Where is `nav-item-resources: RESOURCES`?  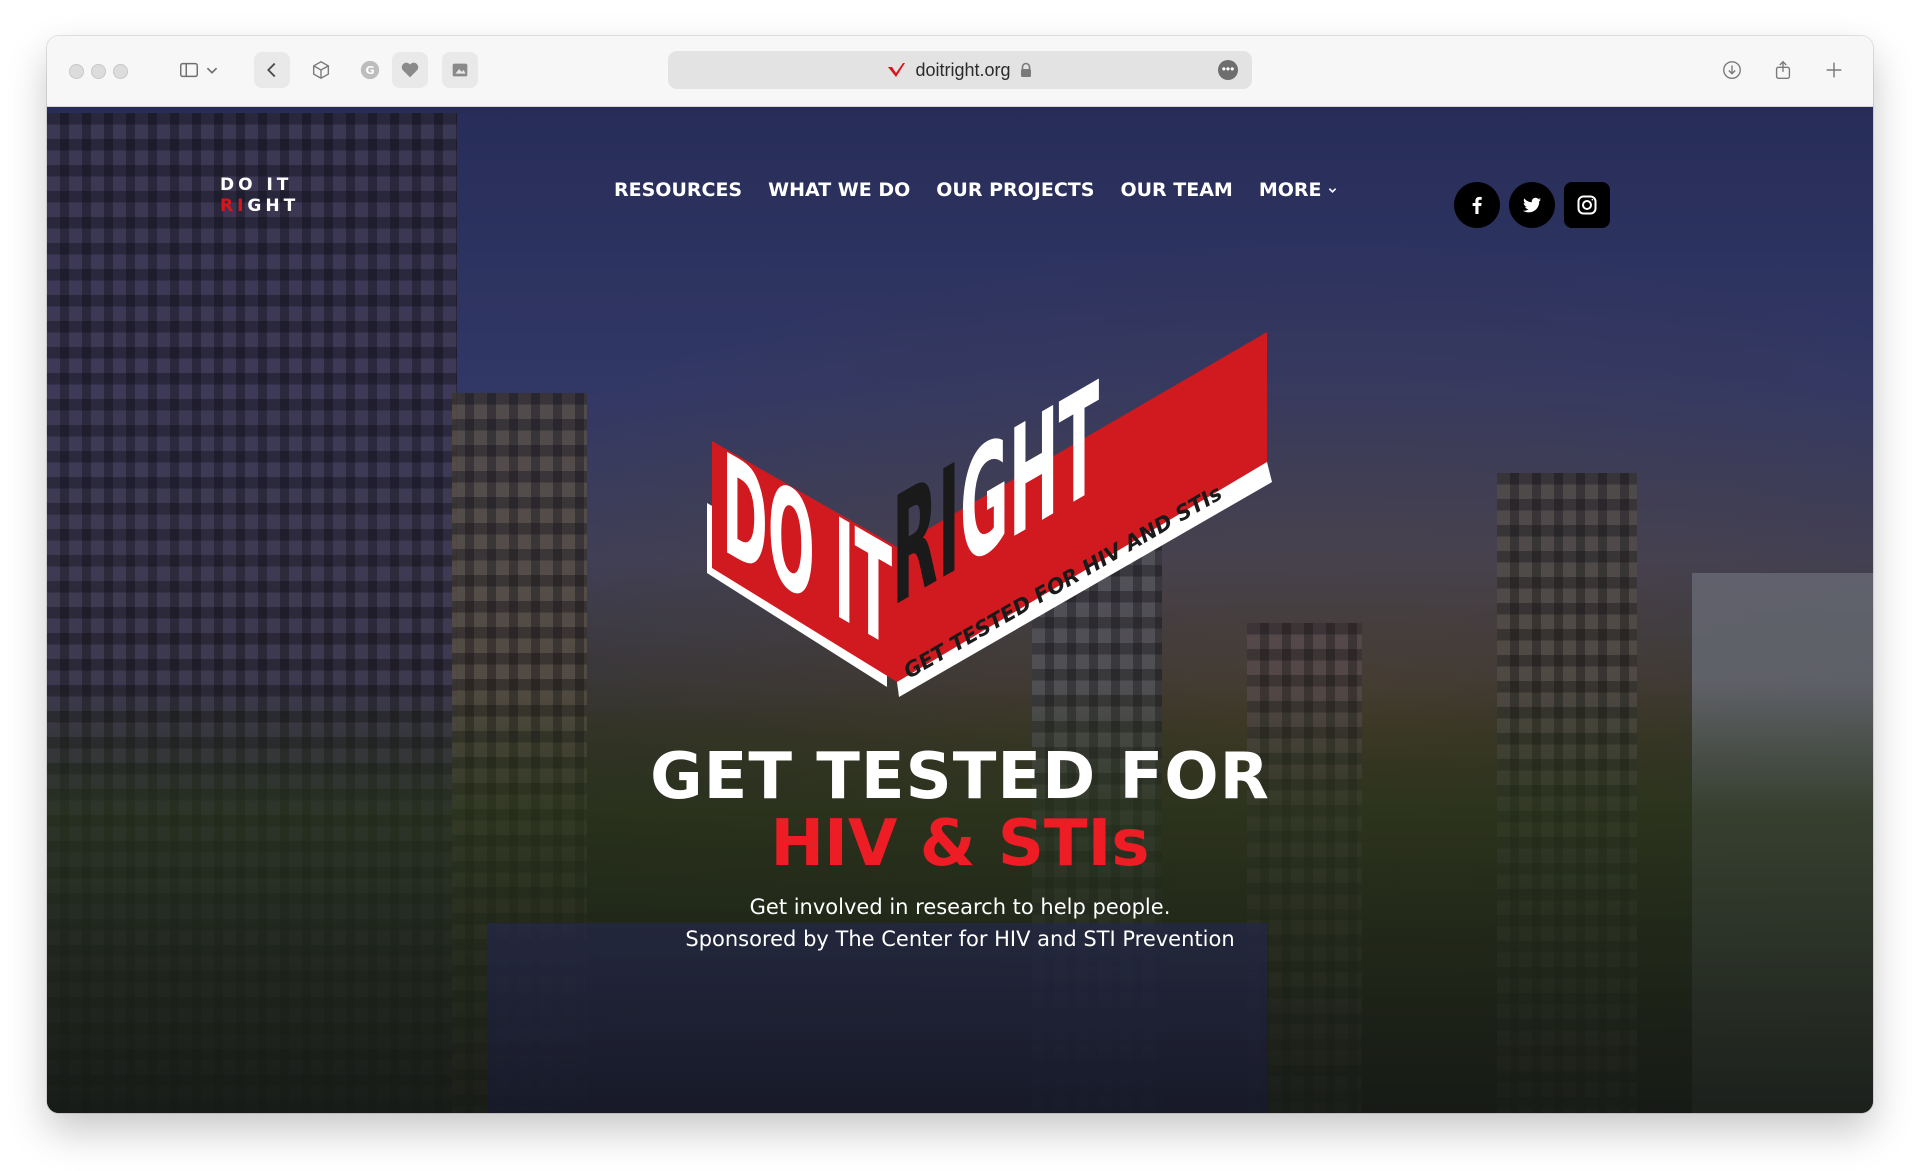
nav-item-resources: RESOURCES is located at coordinates (678, 190).